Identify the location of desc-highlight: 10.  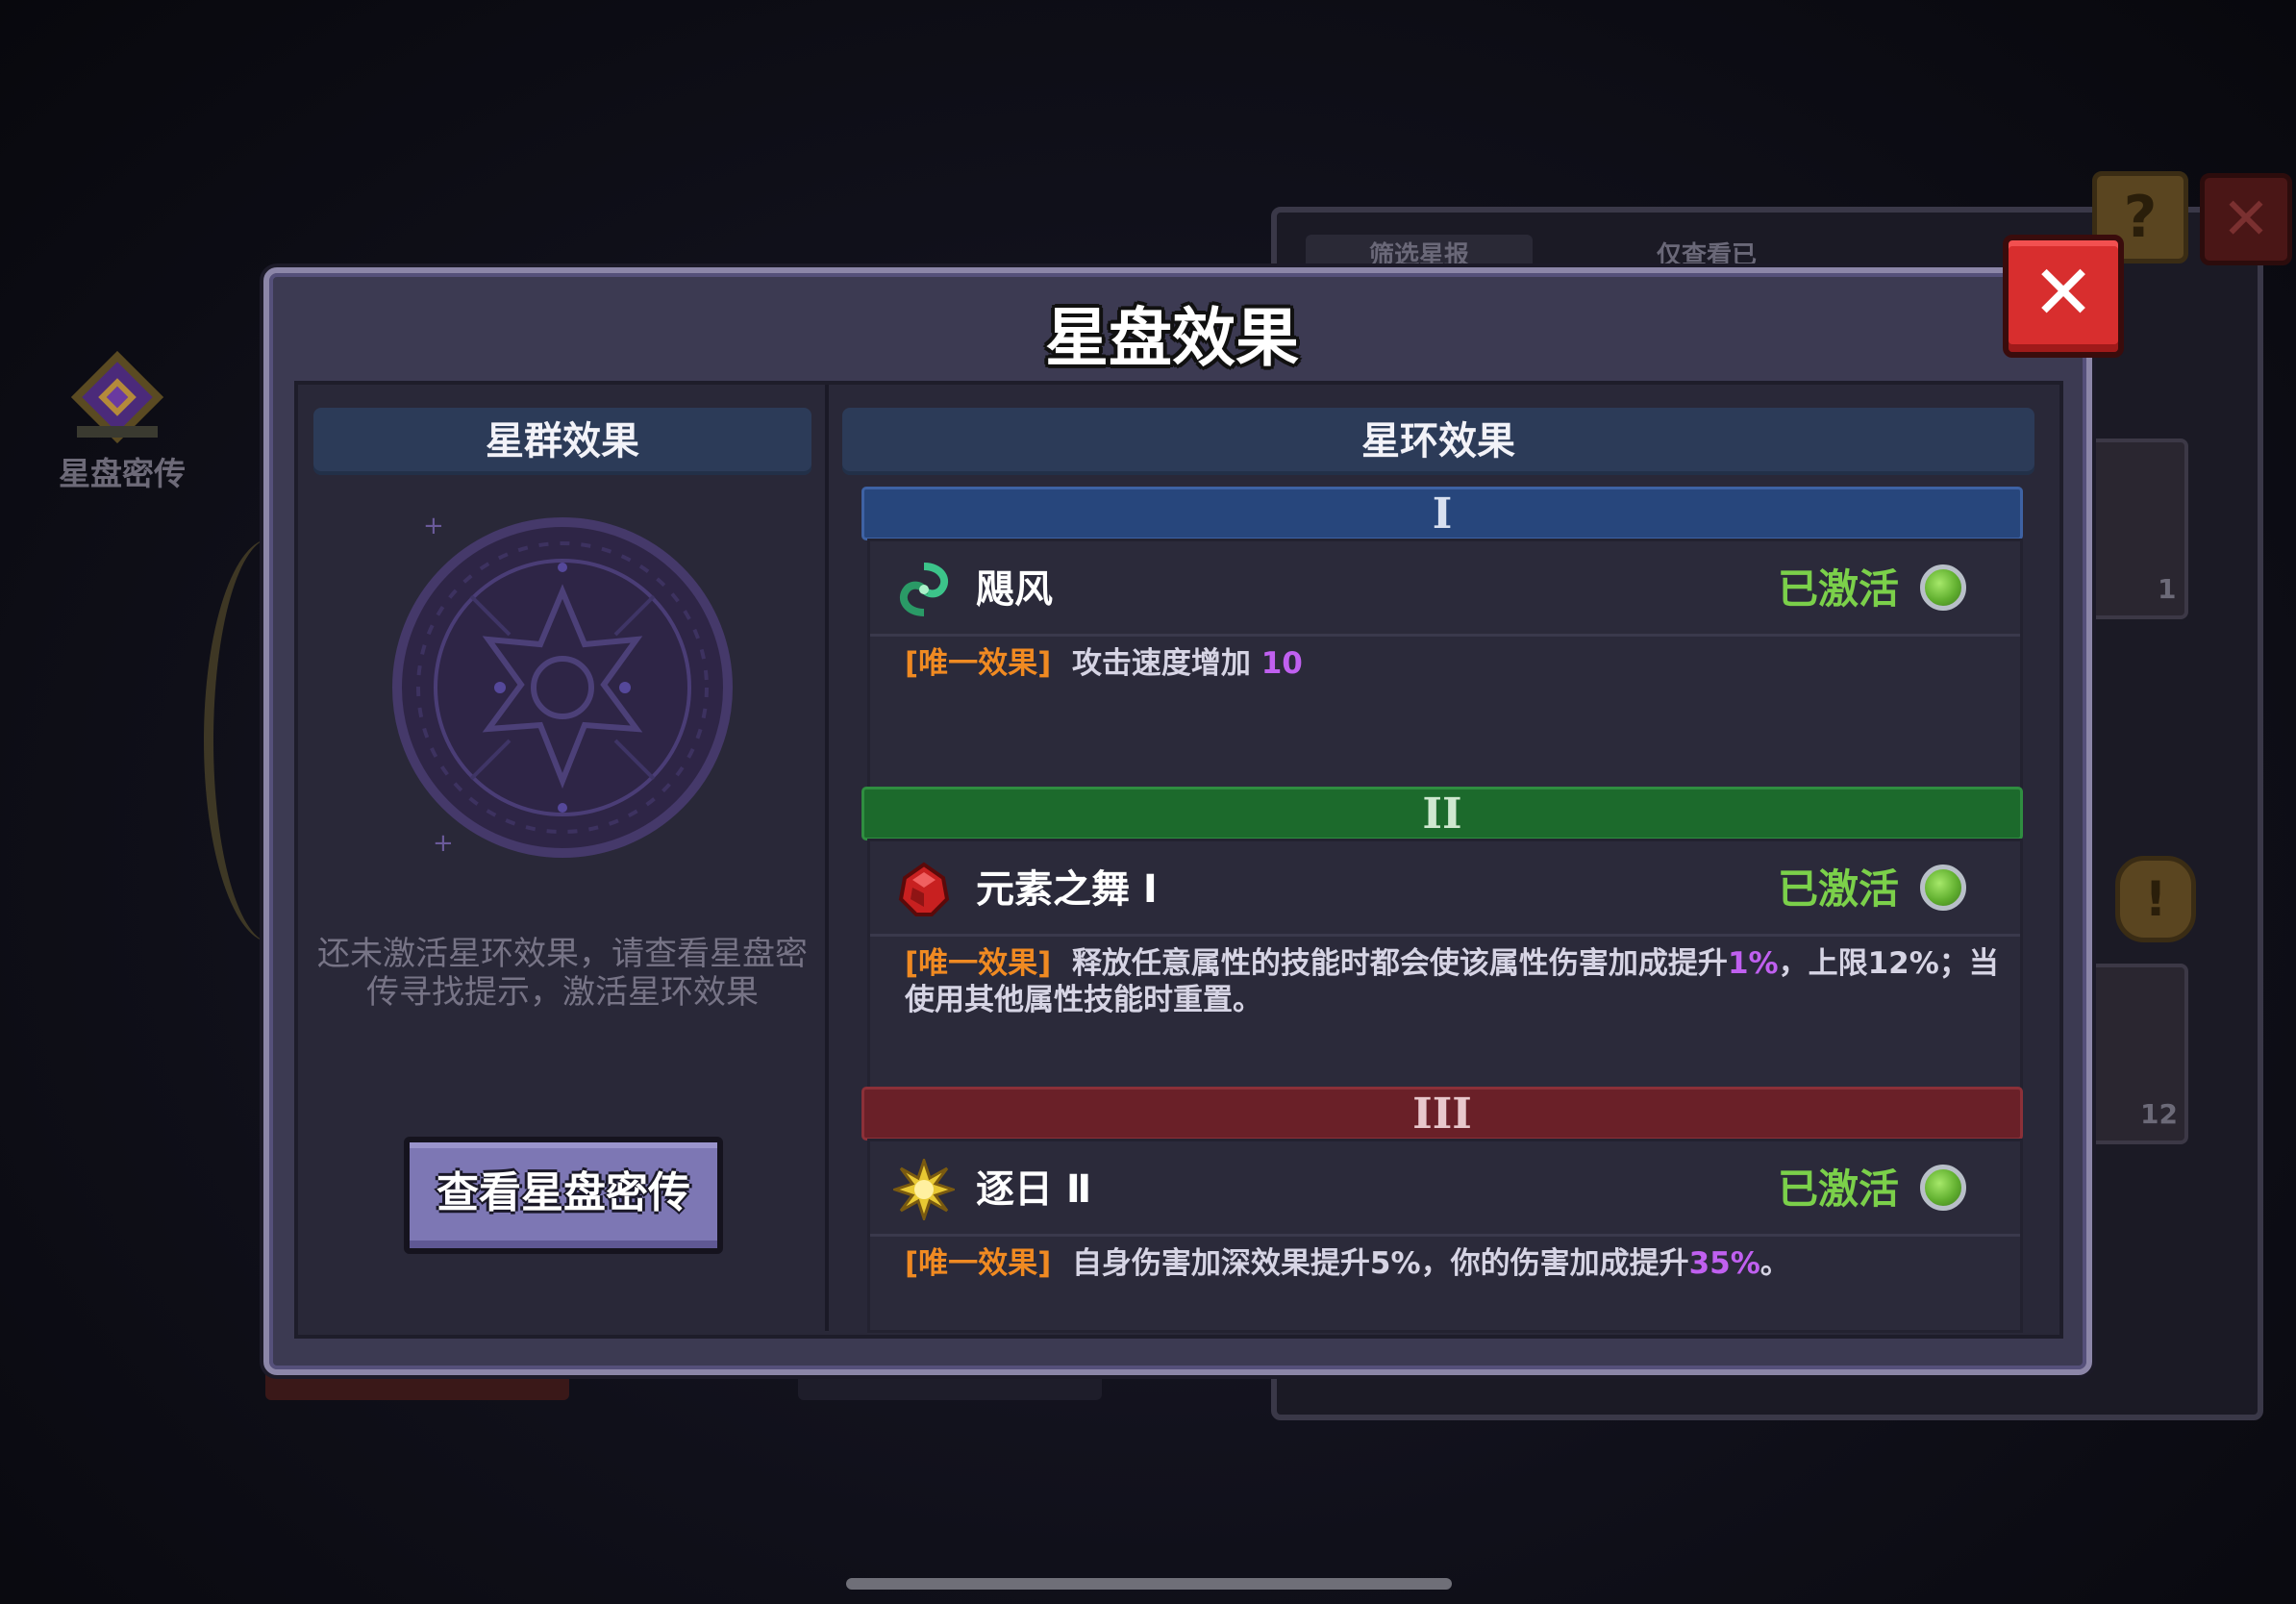
(1281, 663).